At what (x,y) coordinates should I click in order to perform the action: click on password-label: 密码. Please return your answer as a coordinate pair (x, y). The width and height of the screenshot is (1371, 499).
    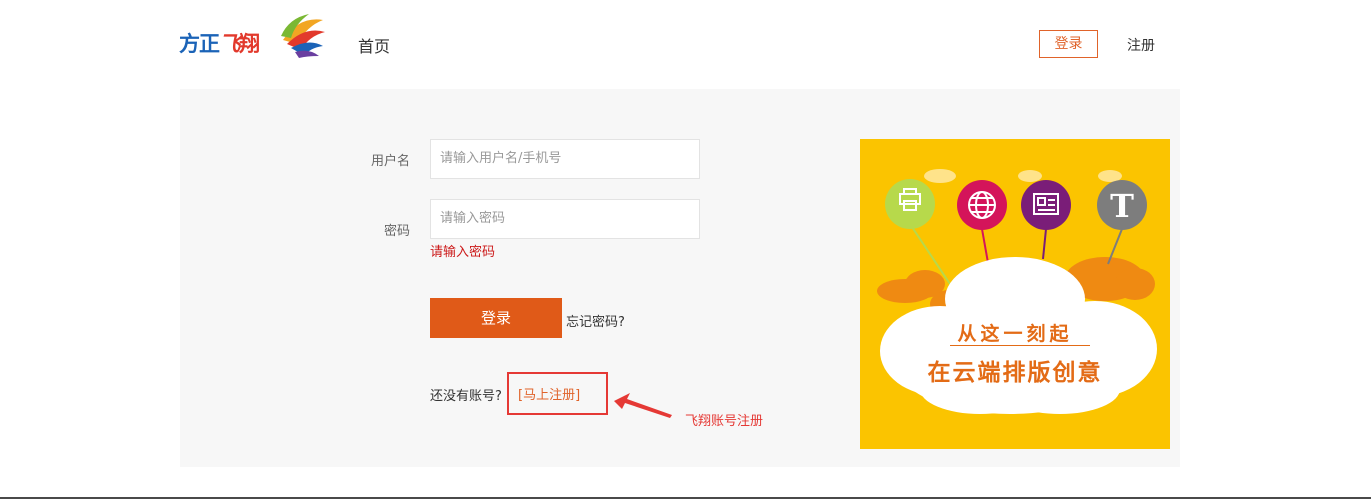
    Looking at the image, I should click on (396, 231).